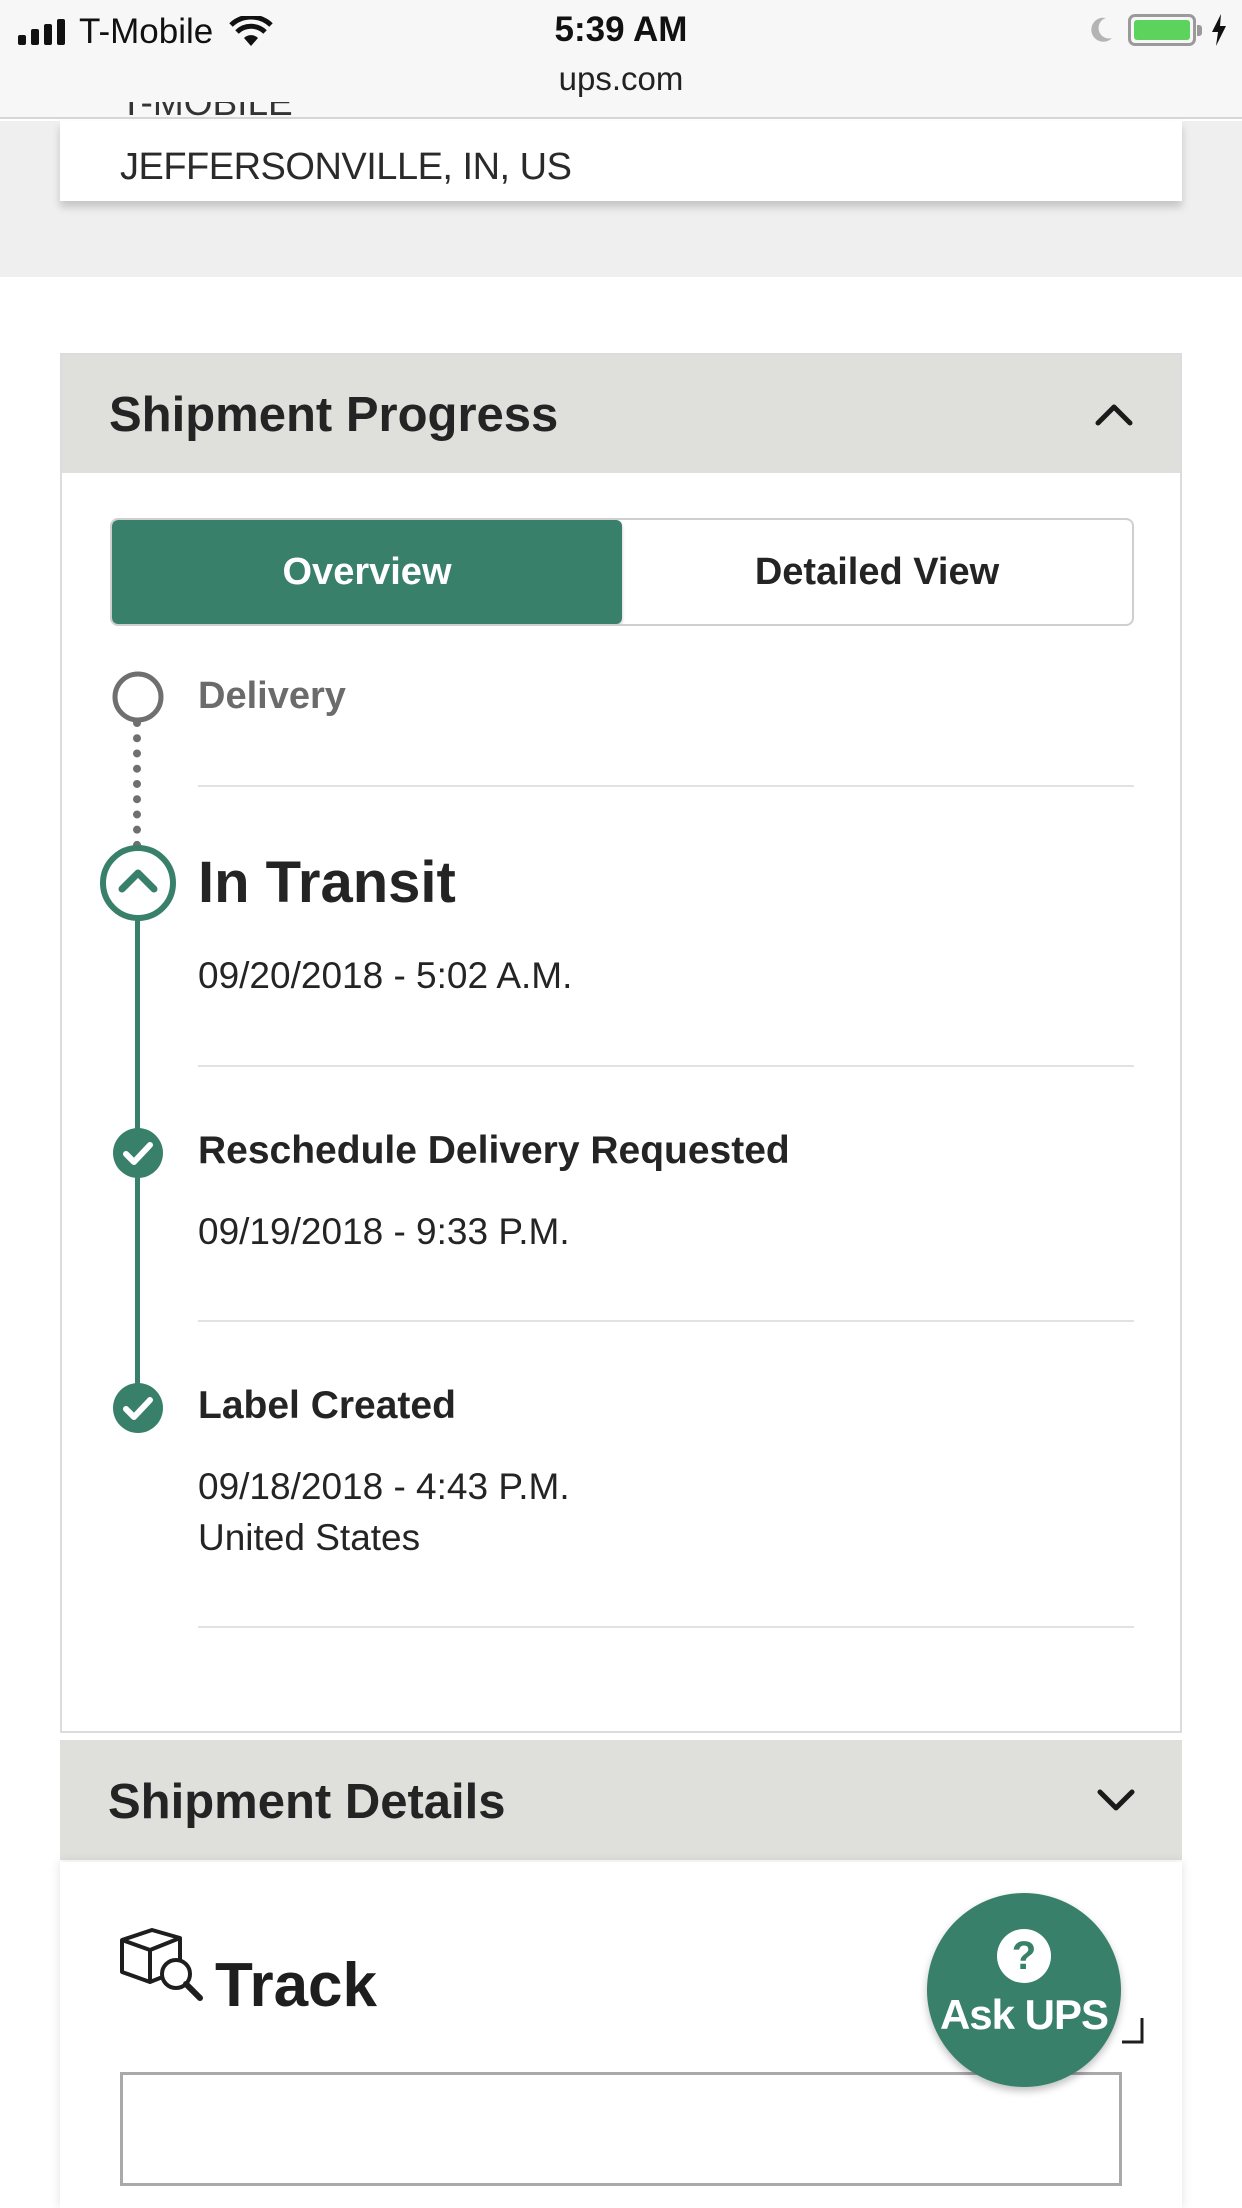 The height and width of the screenshot is (2208, 1242). Describe the element at coordinates (384, 1231) in the screenshot. I see `event-date-reschedule: 09/19/2018 - 9:33 P.M.` at that location.